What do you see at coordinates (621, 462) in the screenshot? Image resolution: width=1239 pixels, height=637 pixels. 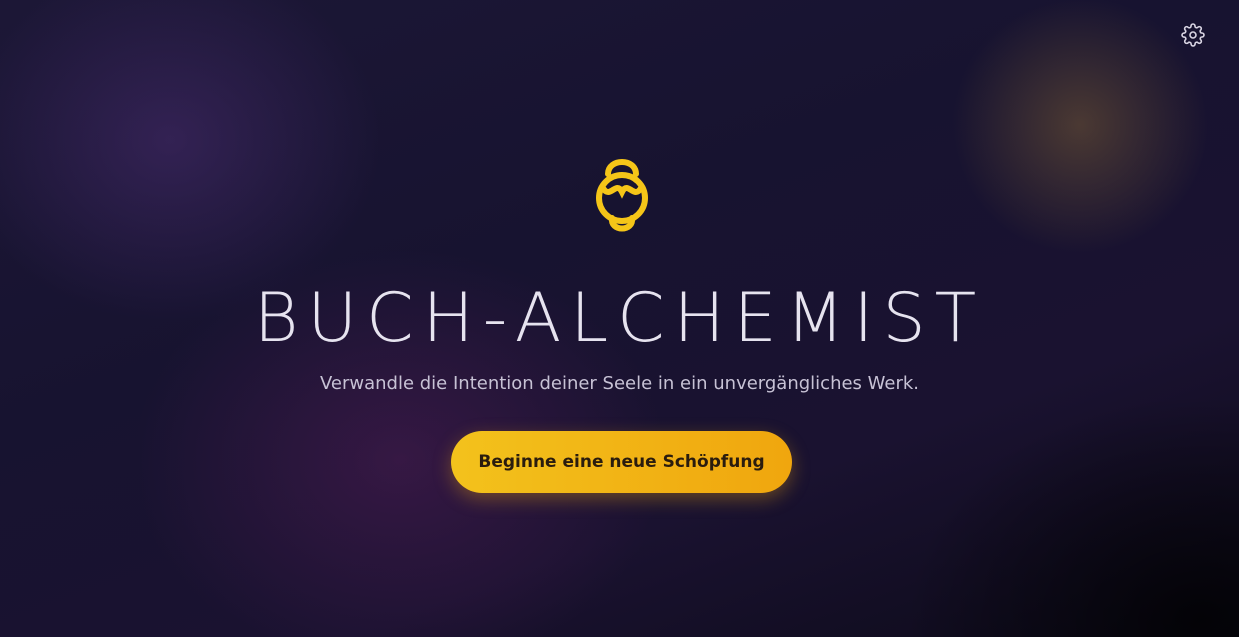 I see `new-creation-button: Beginne eine neue Schöpfung` at bounding box center [621, 462].